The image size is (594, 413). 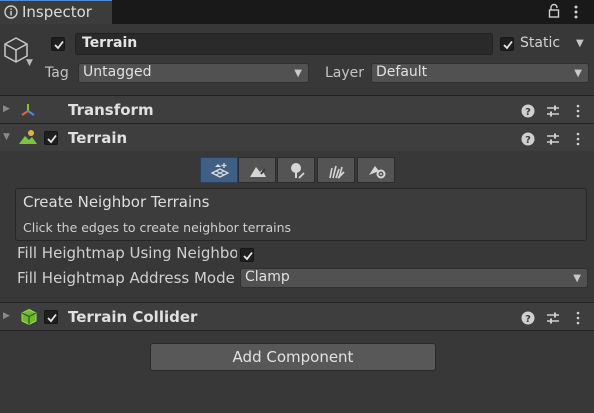 I want to click on active-checkbox, so click(x=58, y=44).